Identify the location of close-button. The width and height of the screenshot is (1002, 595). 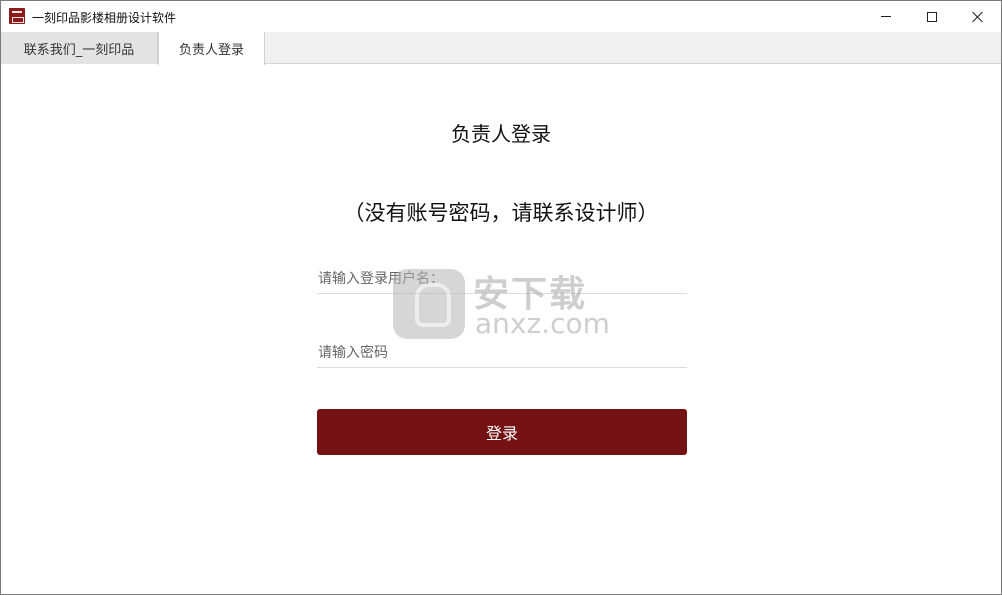
(978, 16).